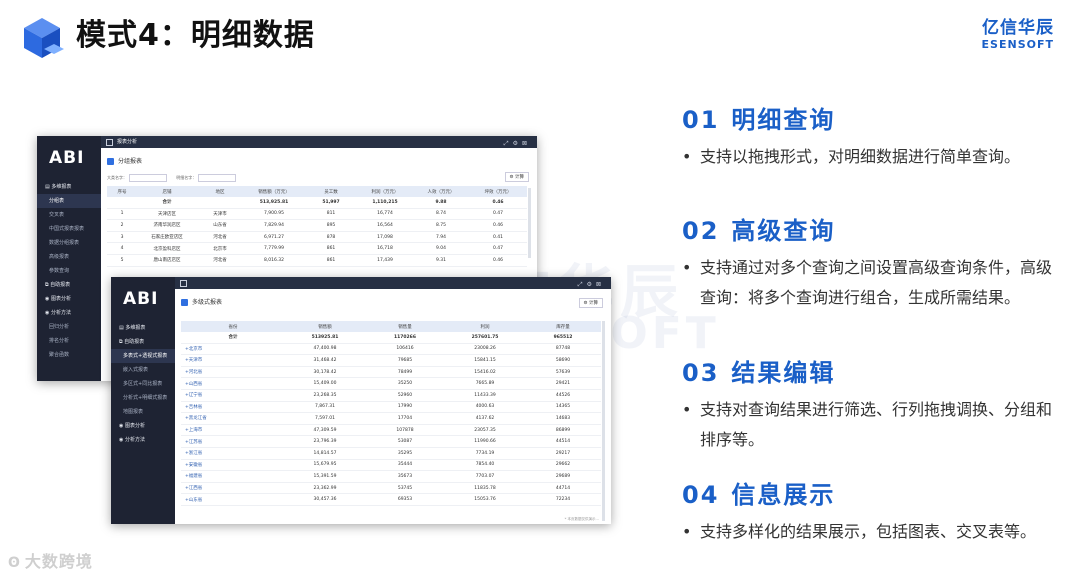 This screenshot has height=586, width=1080. I want to click on table-cell: 17,098, so click(385, 237).